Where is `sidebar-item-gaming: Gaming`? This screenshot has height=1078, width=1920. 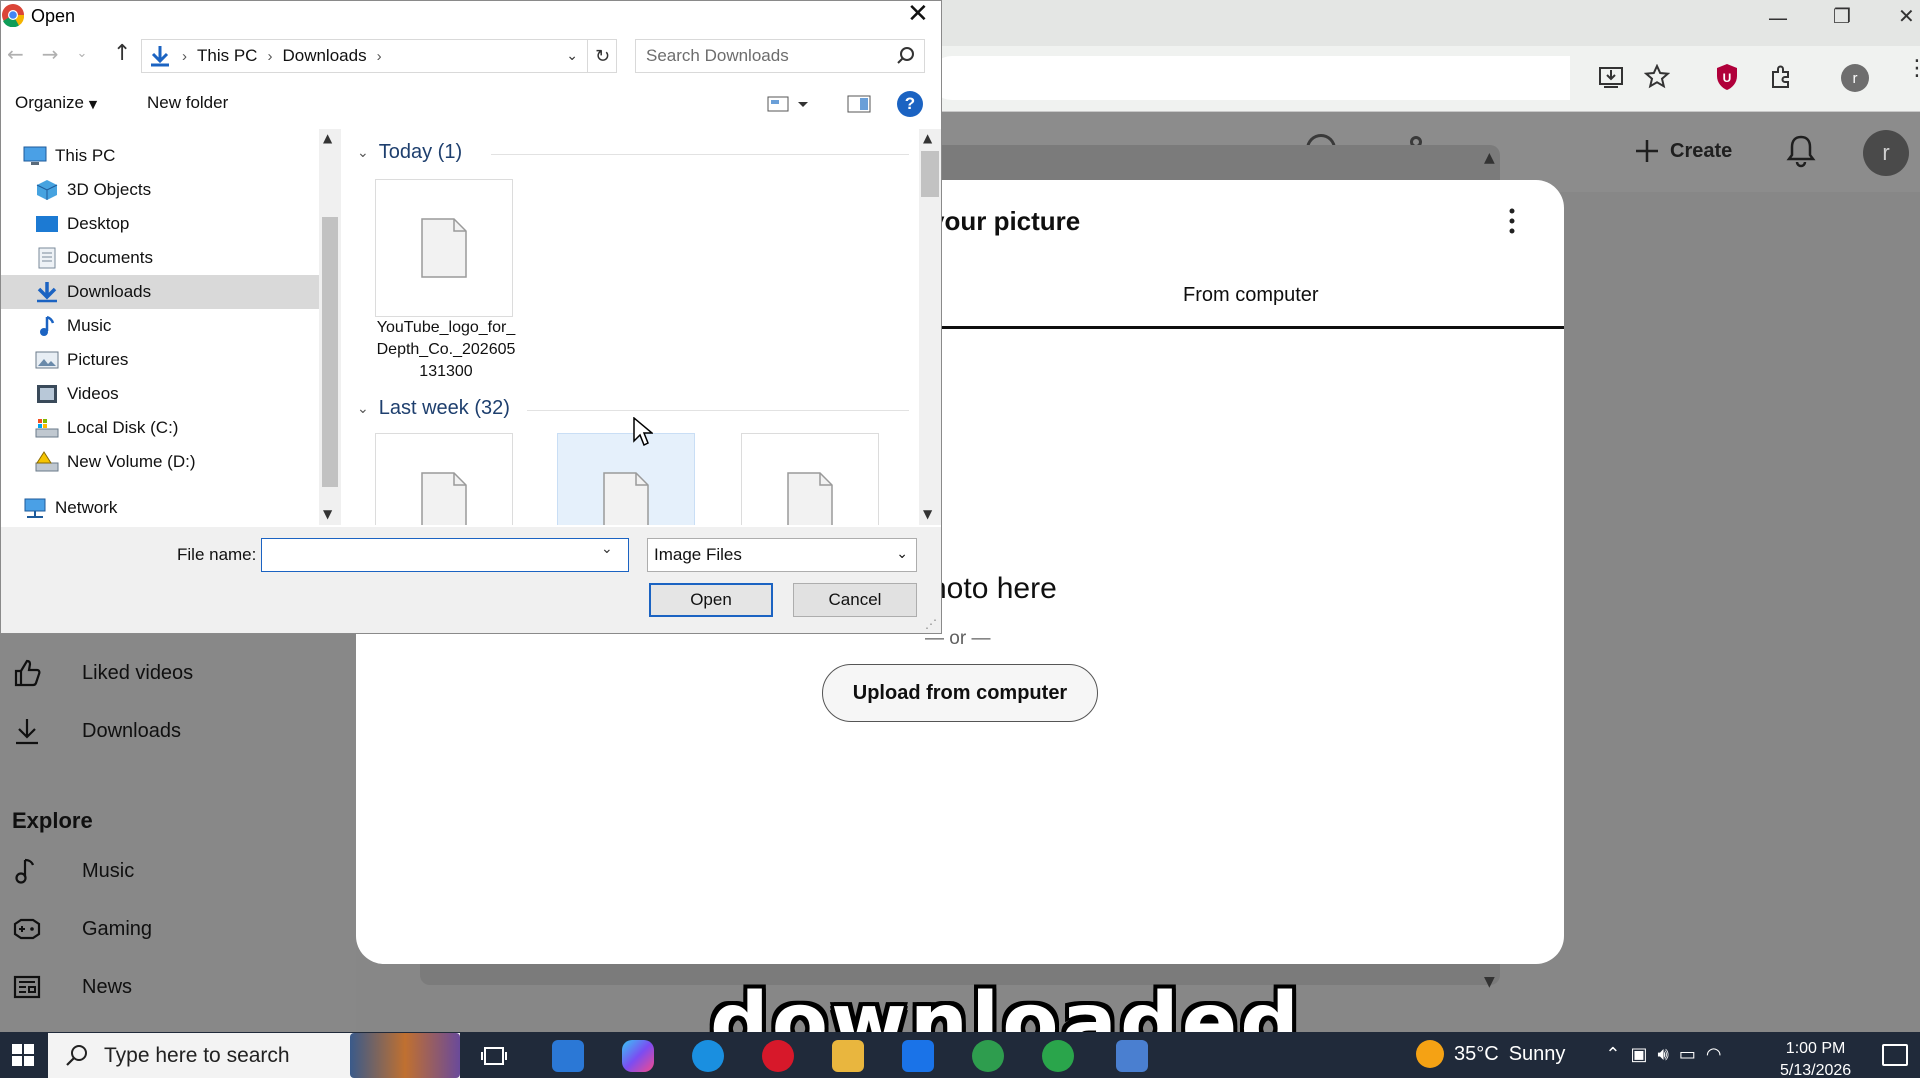 sidebar-item-gaming: Gaming is located at coordinates (82, 929).